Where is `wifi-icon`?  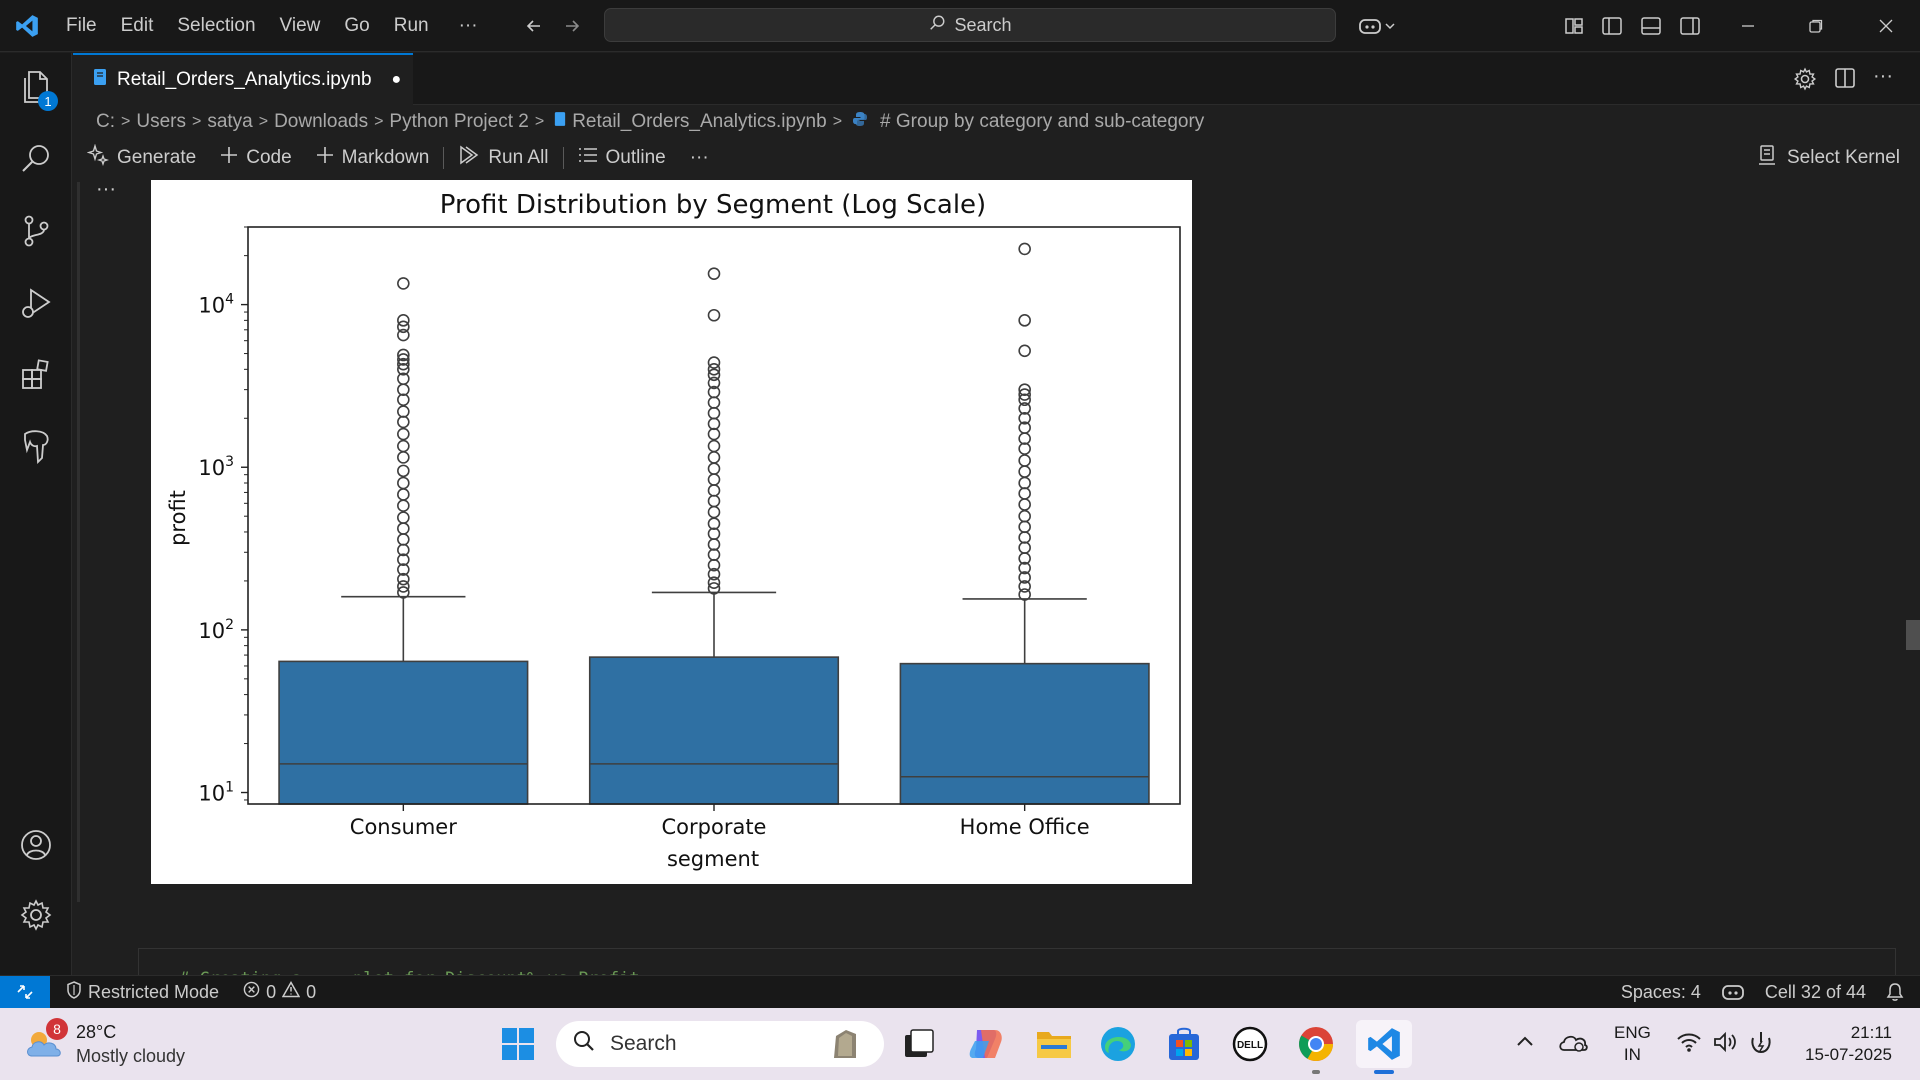
wifi-icon is located at coordinates (1689, 1044).